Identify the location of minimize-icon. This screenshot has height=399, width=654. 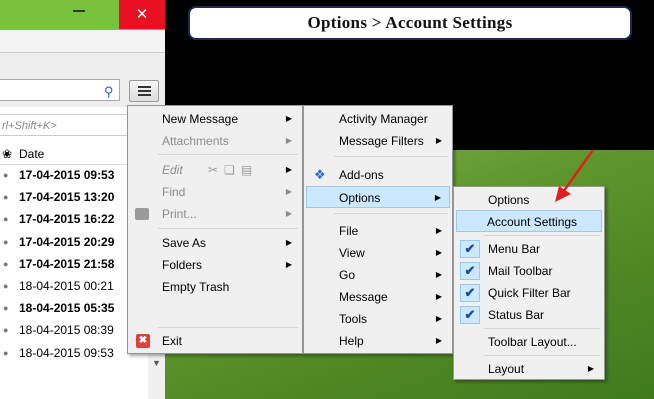
(79, 11).